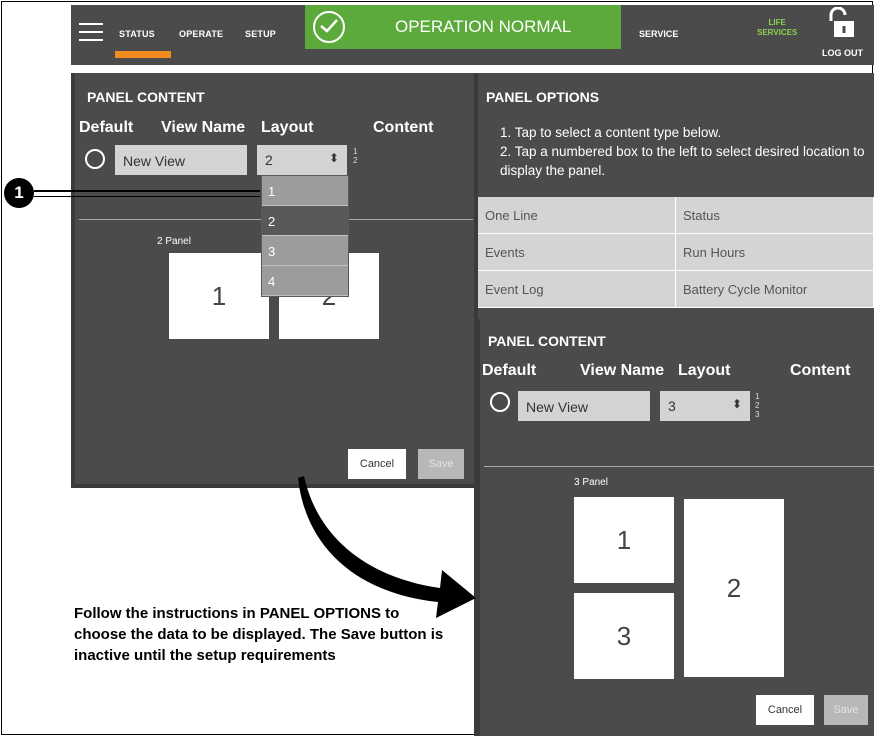  I want to click on preview-box-2: 2, so click(734, 588).